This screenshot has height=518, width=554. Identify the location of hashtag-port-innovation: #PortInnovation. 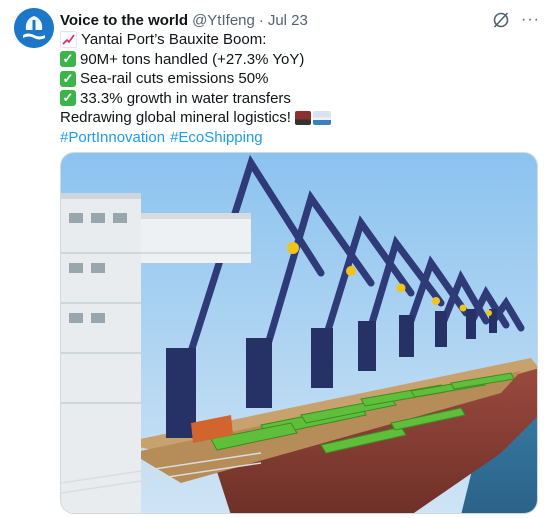
(112, 138).